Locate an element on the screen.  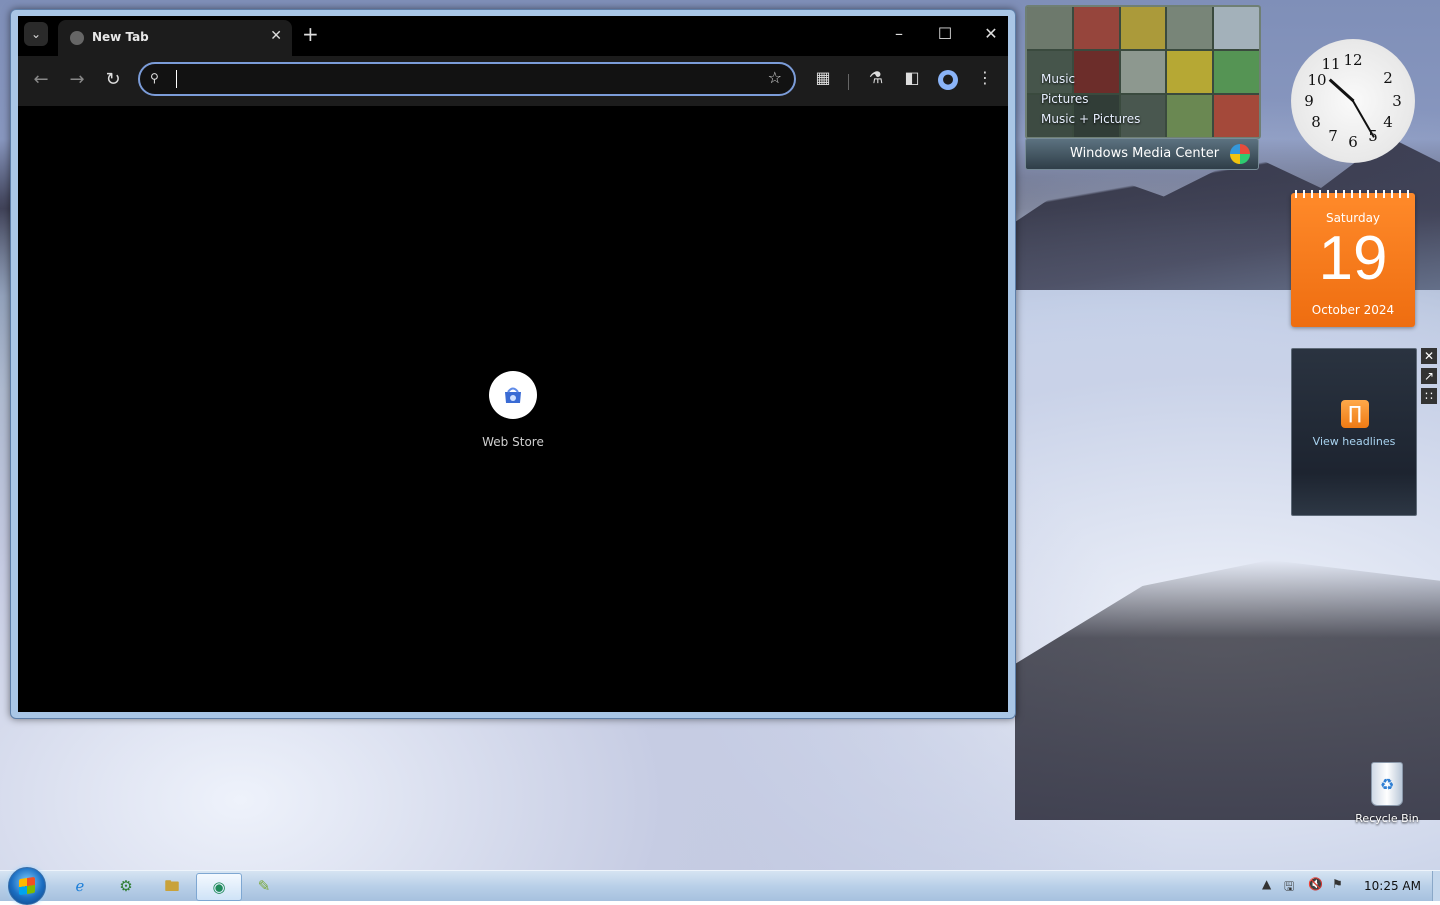
kebab-menu-icon: ⋮ is located at coordinates (985, 77).